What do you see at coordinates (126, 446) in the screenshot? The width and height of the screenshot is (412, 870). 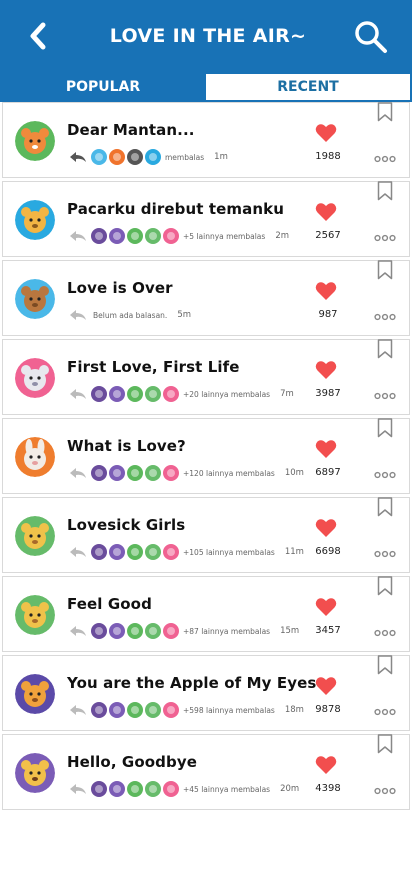 I see `post-title: What is Love?` at bounding box center [126, 446].